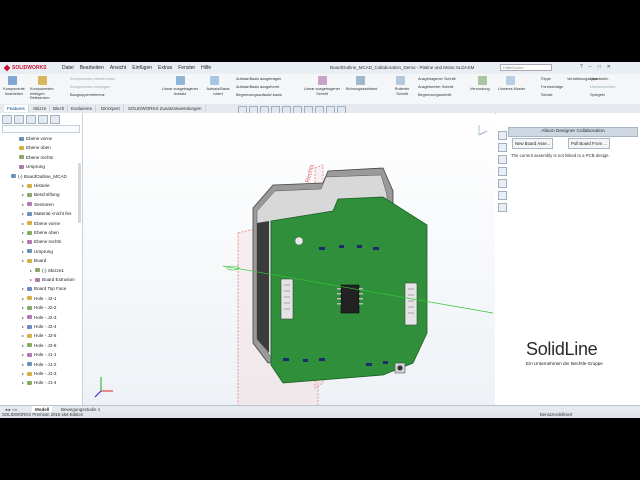 The height and width of the screenshot is (480, 640). What do you see at coordinates (547, 95) in the screenshot?
I see `shell-button: Schale` at bounding box center [547, 95].